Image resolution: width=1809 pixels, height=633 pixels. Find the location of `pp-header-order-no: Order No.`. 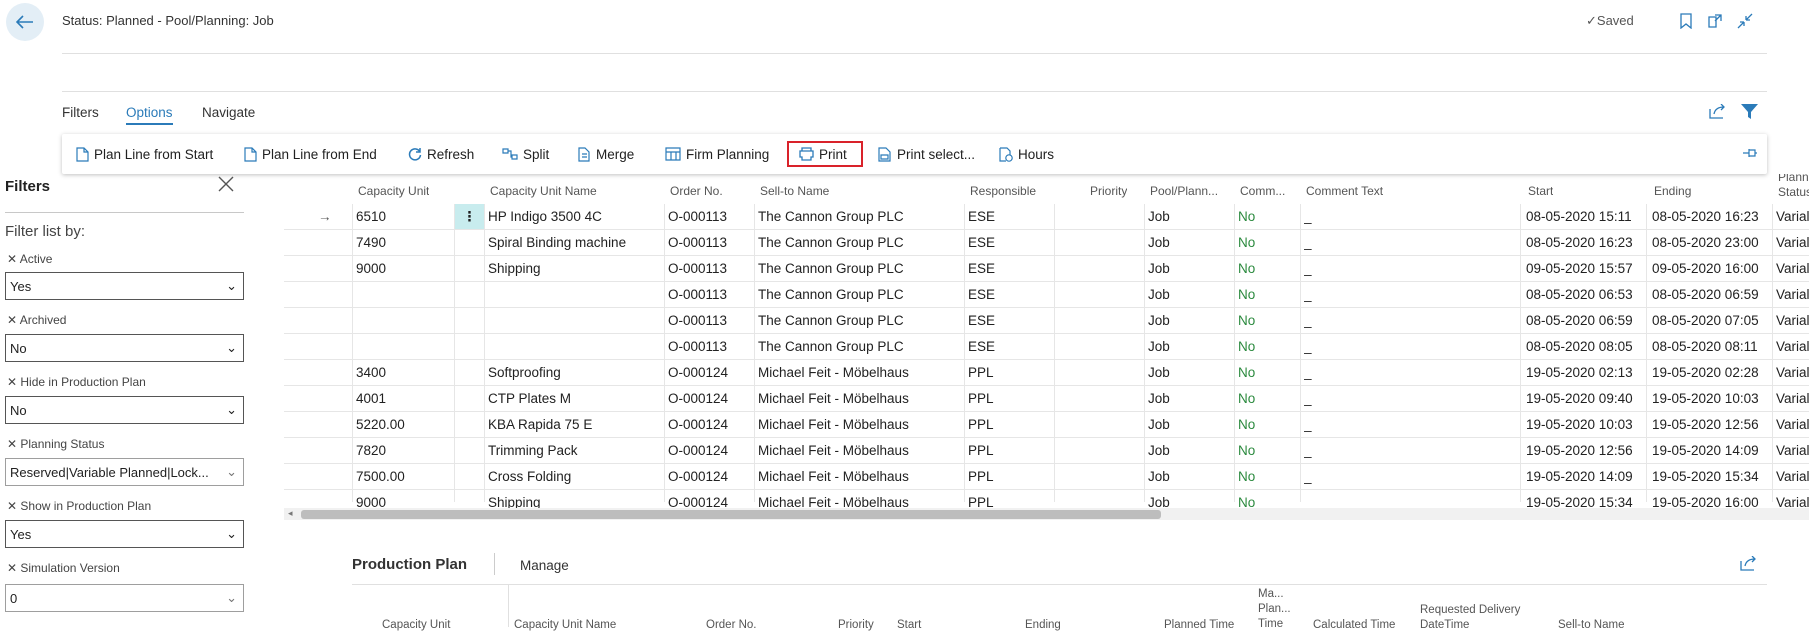

pp-header-order-no: Order No. is located at coordinates (731, 625).